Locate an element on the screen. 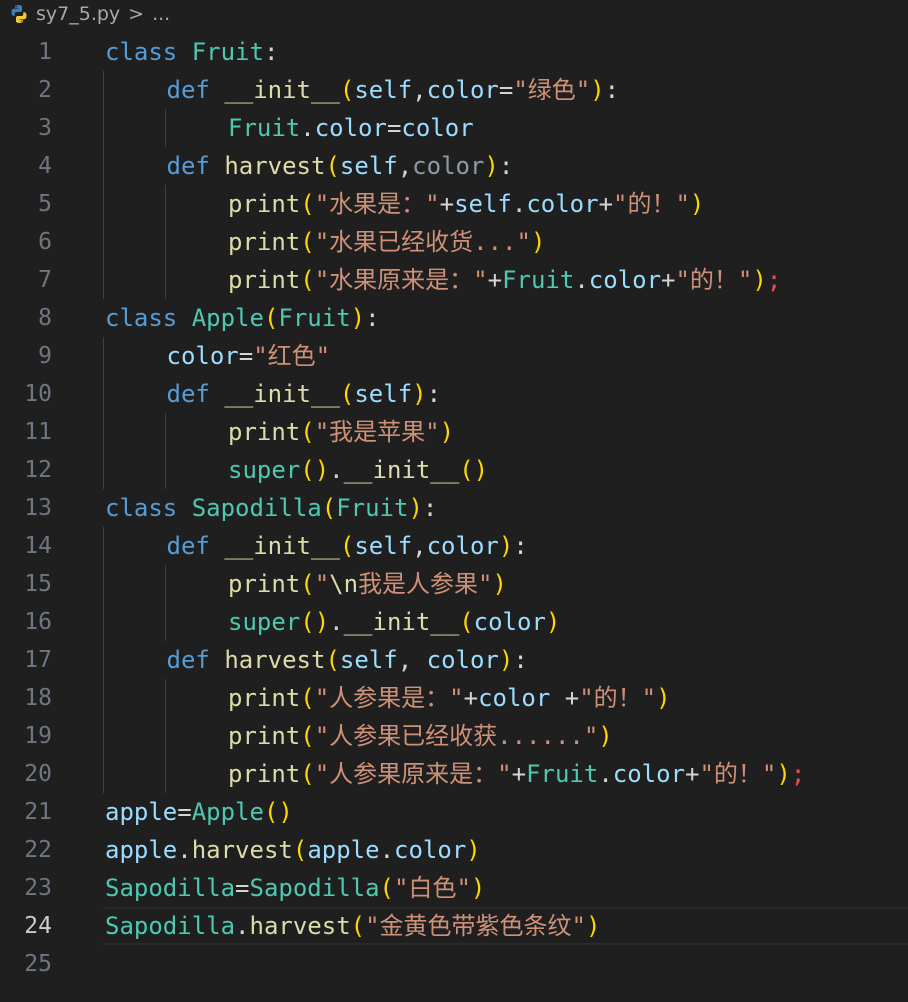  code-line: 4 def harvest(self,color): is located at coordinates (454, 166).